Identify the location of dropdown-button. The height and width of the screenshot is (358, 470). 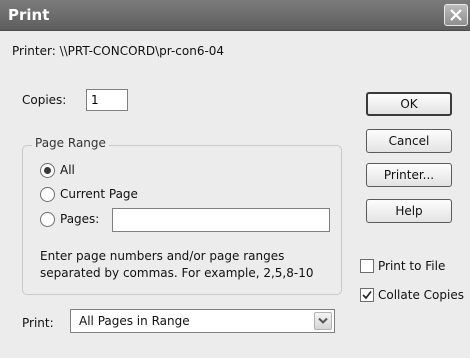
(323, 321).